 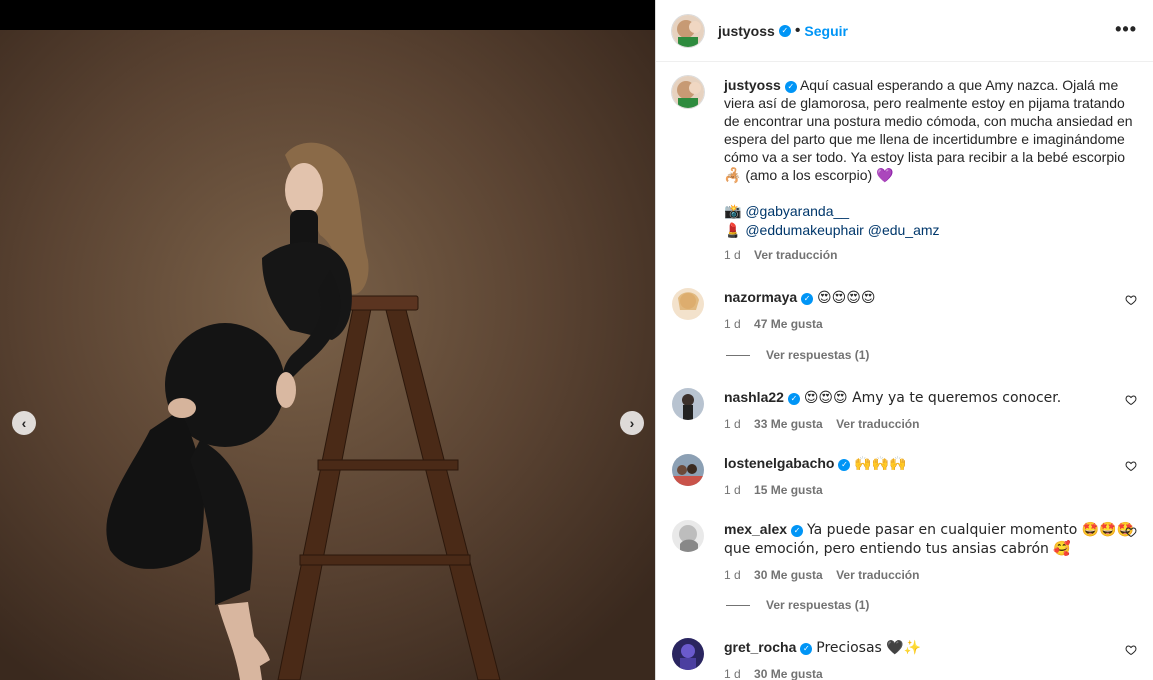 What do you see at coordinates (930, 463) in the screenshot?
I see `comment-body: lostenelgabacho ✓ 🙌🙌🙌` at bounding box center [930, 463].